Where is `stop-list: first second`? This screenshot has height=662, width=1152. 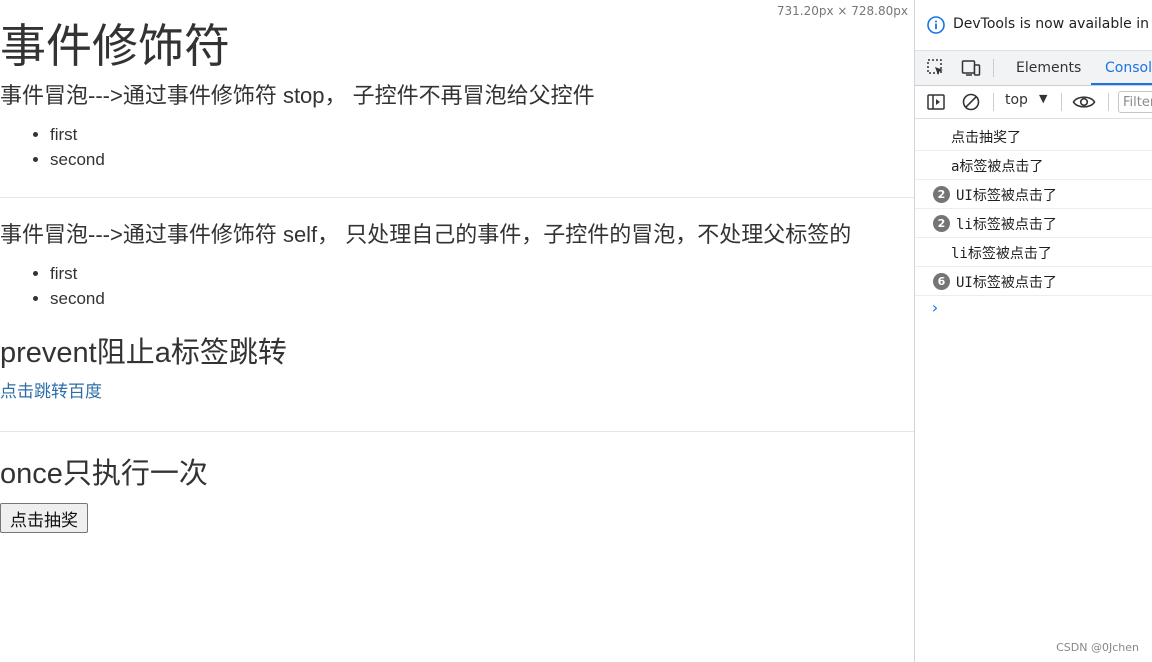 stop-list: first second is located at coordinates (52, 147).